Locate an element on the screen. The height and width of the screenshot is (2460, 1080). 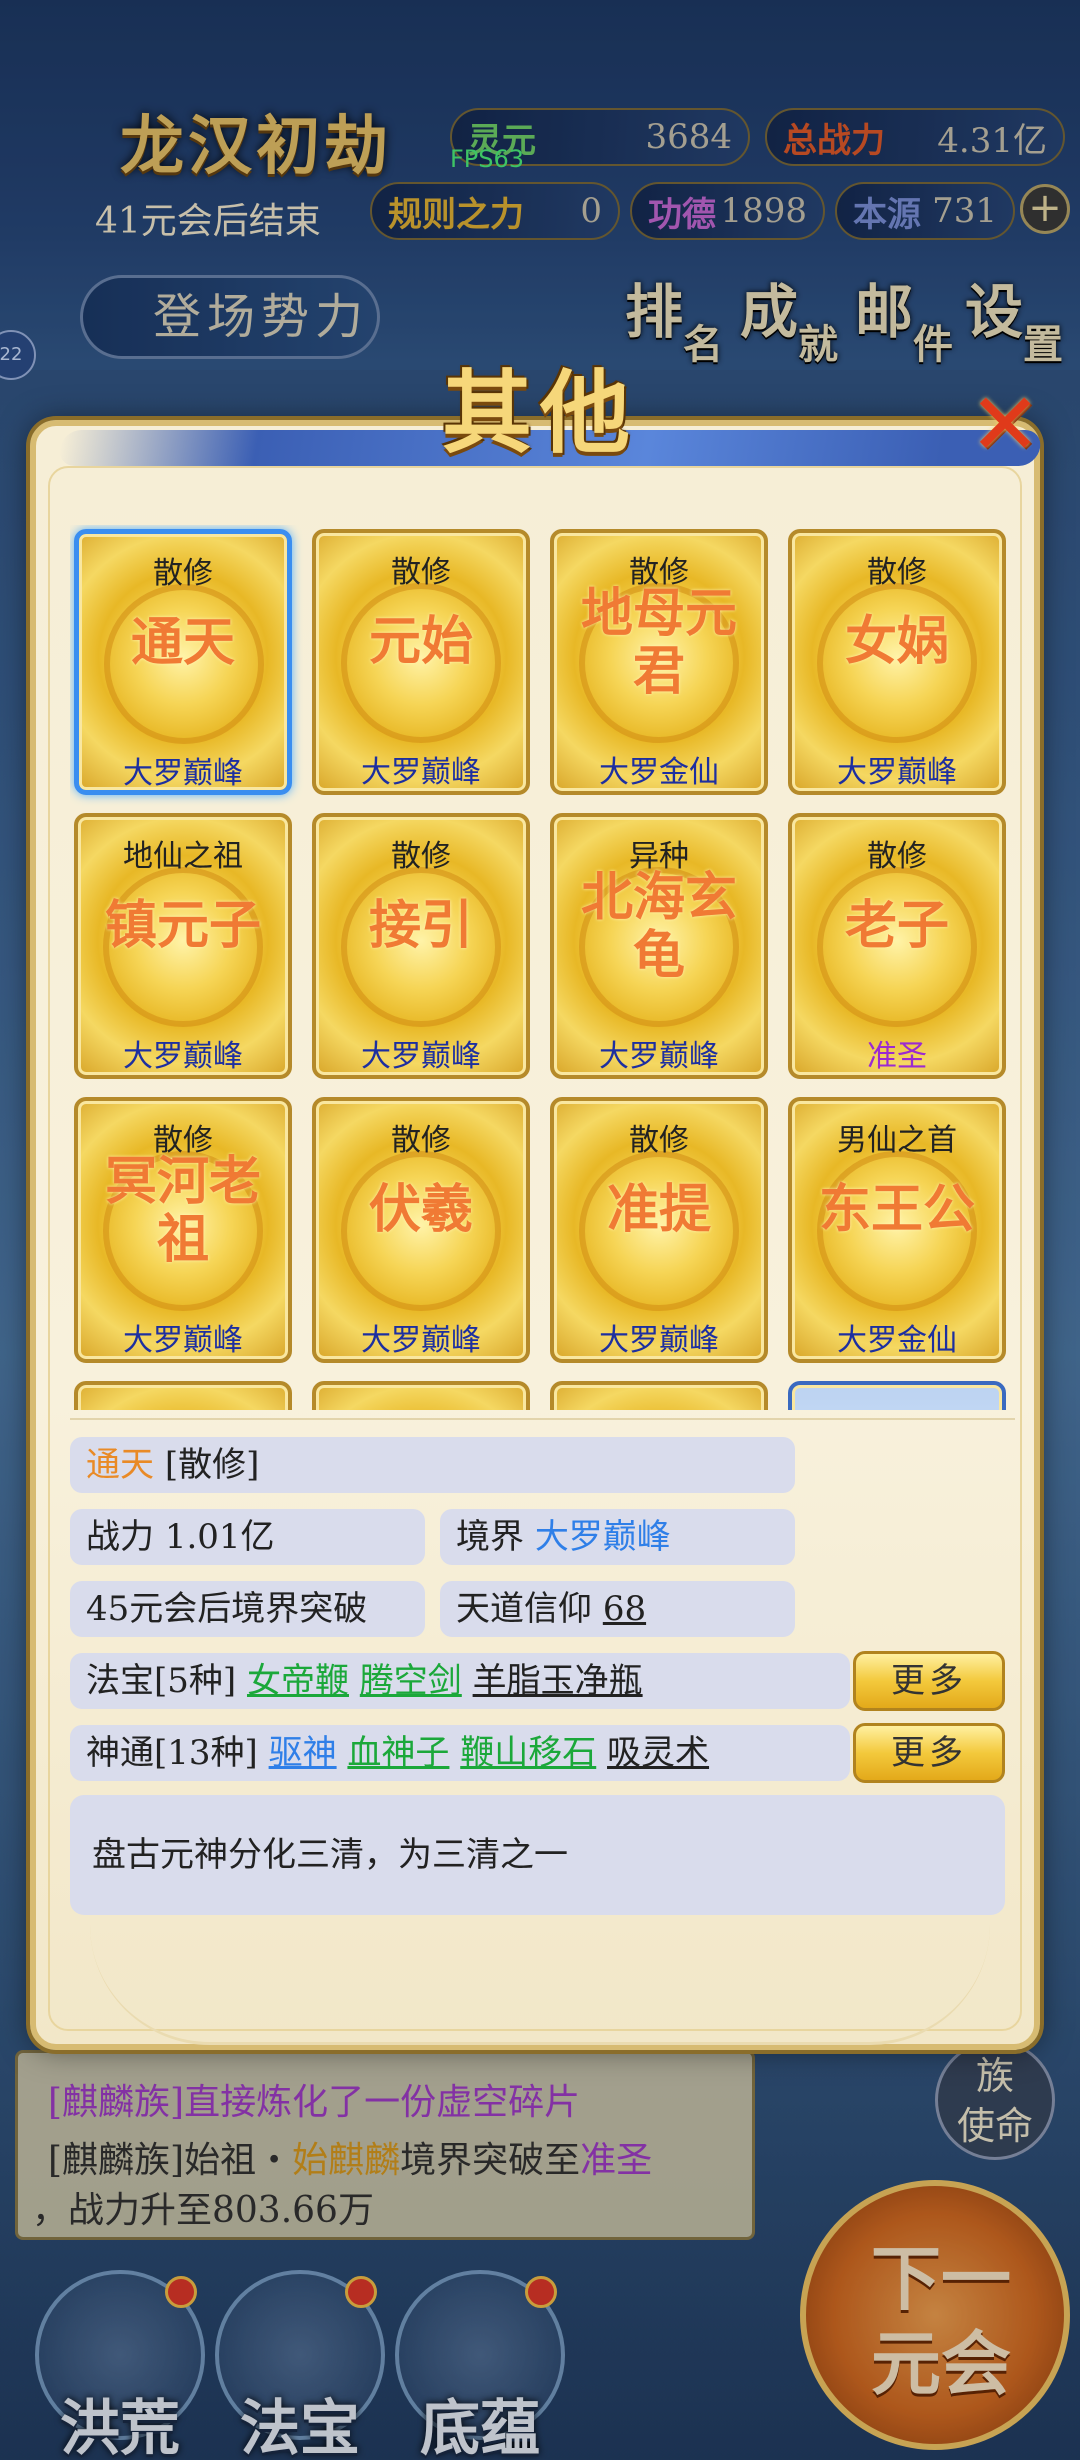
card-name: 元始 is located at coordinates (420, 641).